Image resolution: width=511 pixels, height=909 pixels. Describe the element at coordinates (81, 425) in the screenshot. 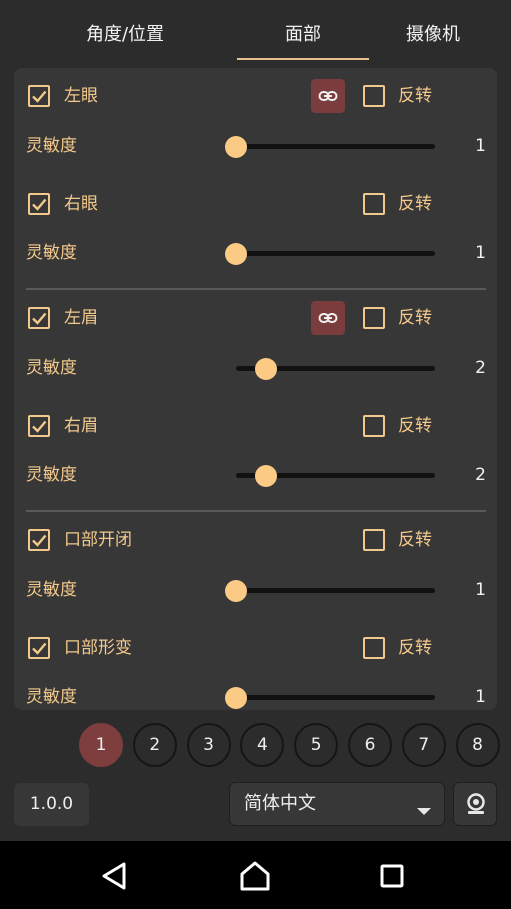

I see `feature-label: 右眉` at that location.